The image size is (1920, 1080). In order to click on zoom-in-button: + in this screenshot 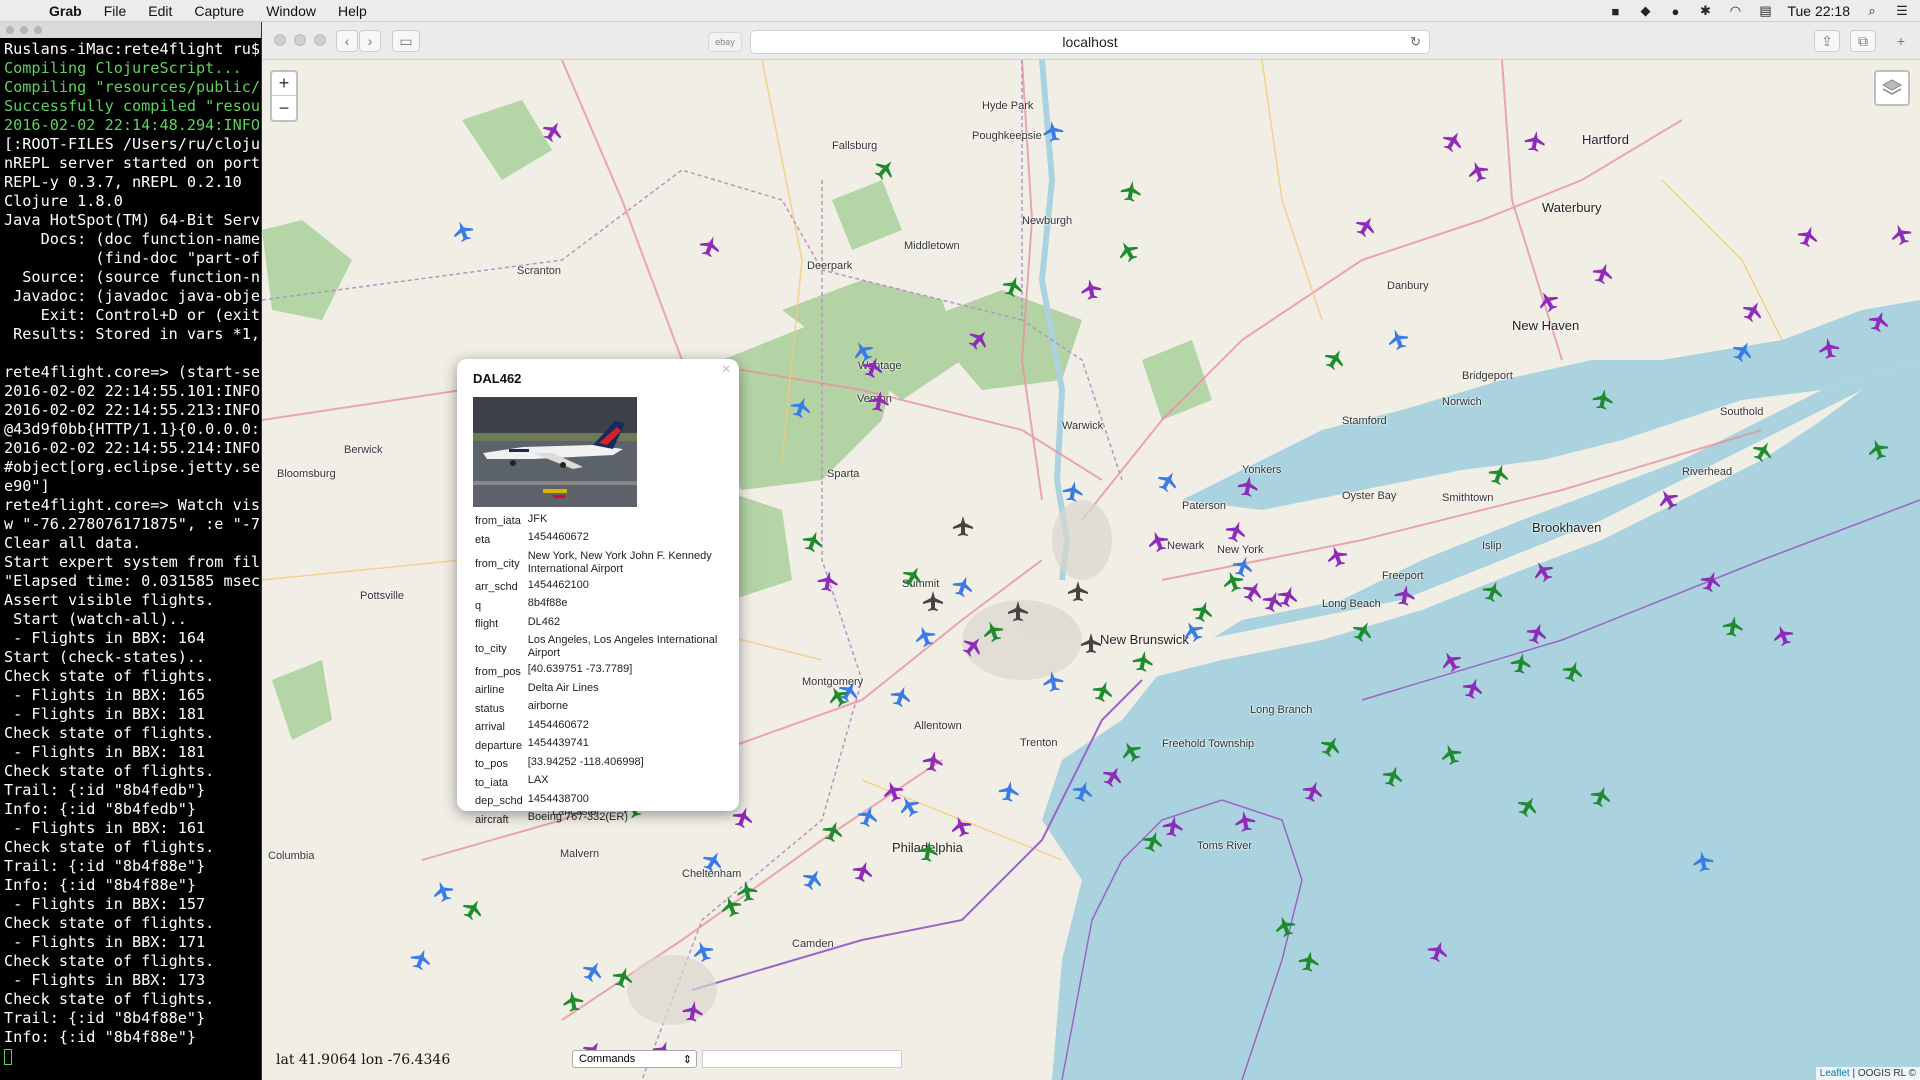, I will do `click(284, 84)`.